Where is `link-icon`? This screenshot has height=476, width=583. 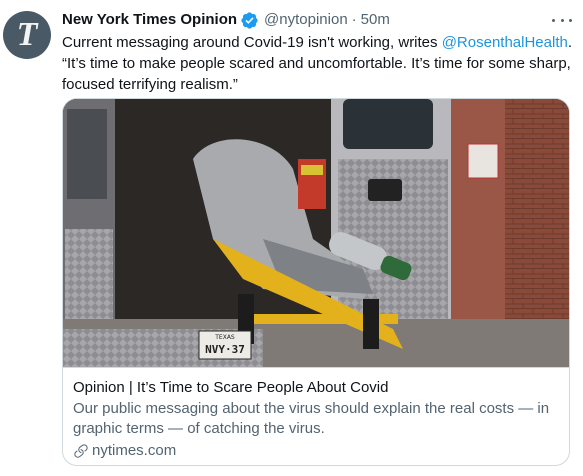
link-icon is located at coordinates (81, 451).